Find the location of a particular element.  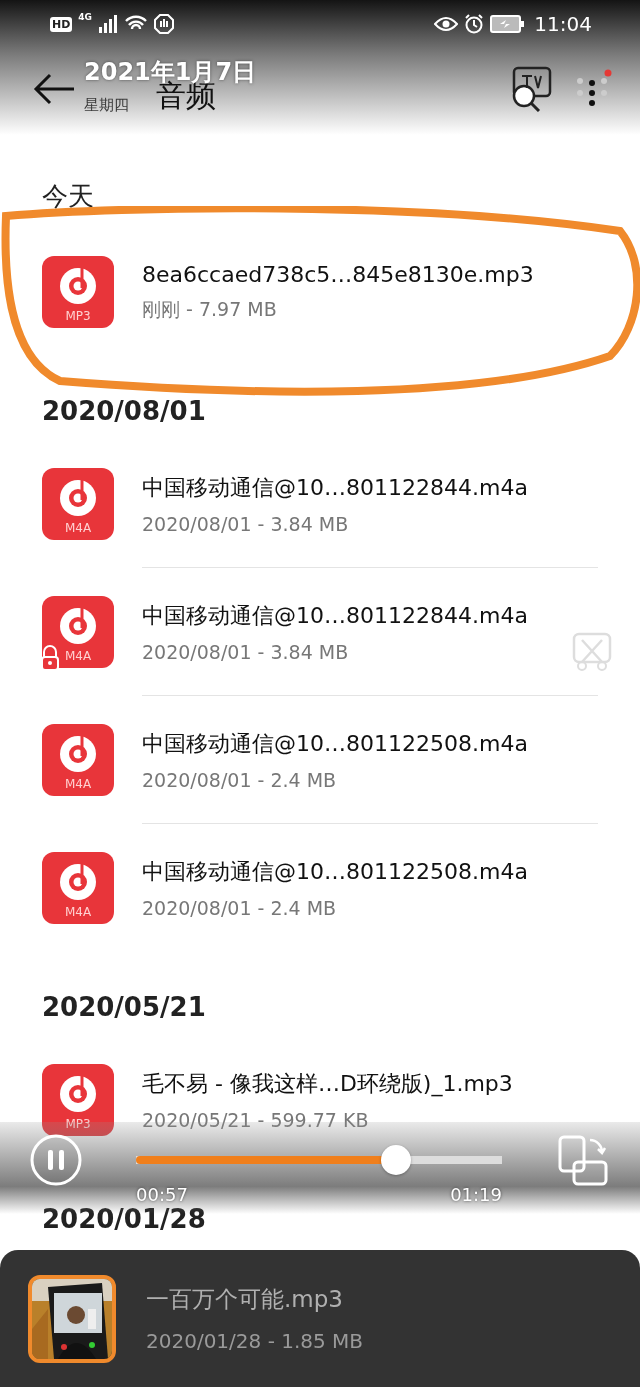

seek-handle is located at coordinates (395, 1160).